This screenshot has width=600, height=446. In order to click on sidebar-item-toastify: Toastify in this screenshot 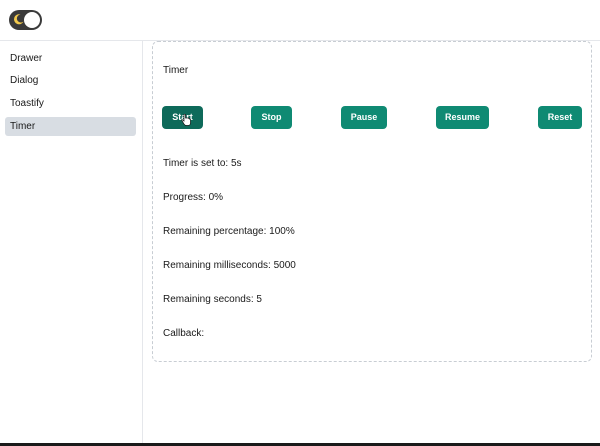, I will do `click(70, 103)`.